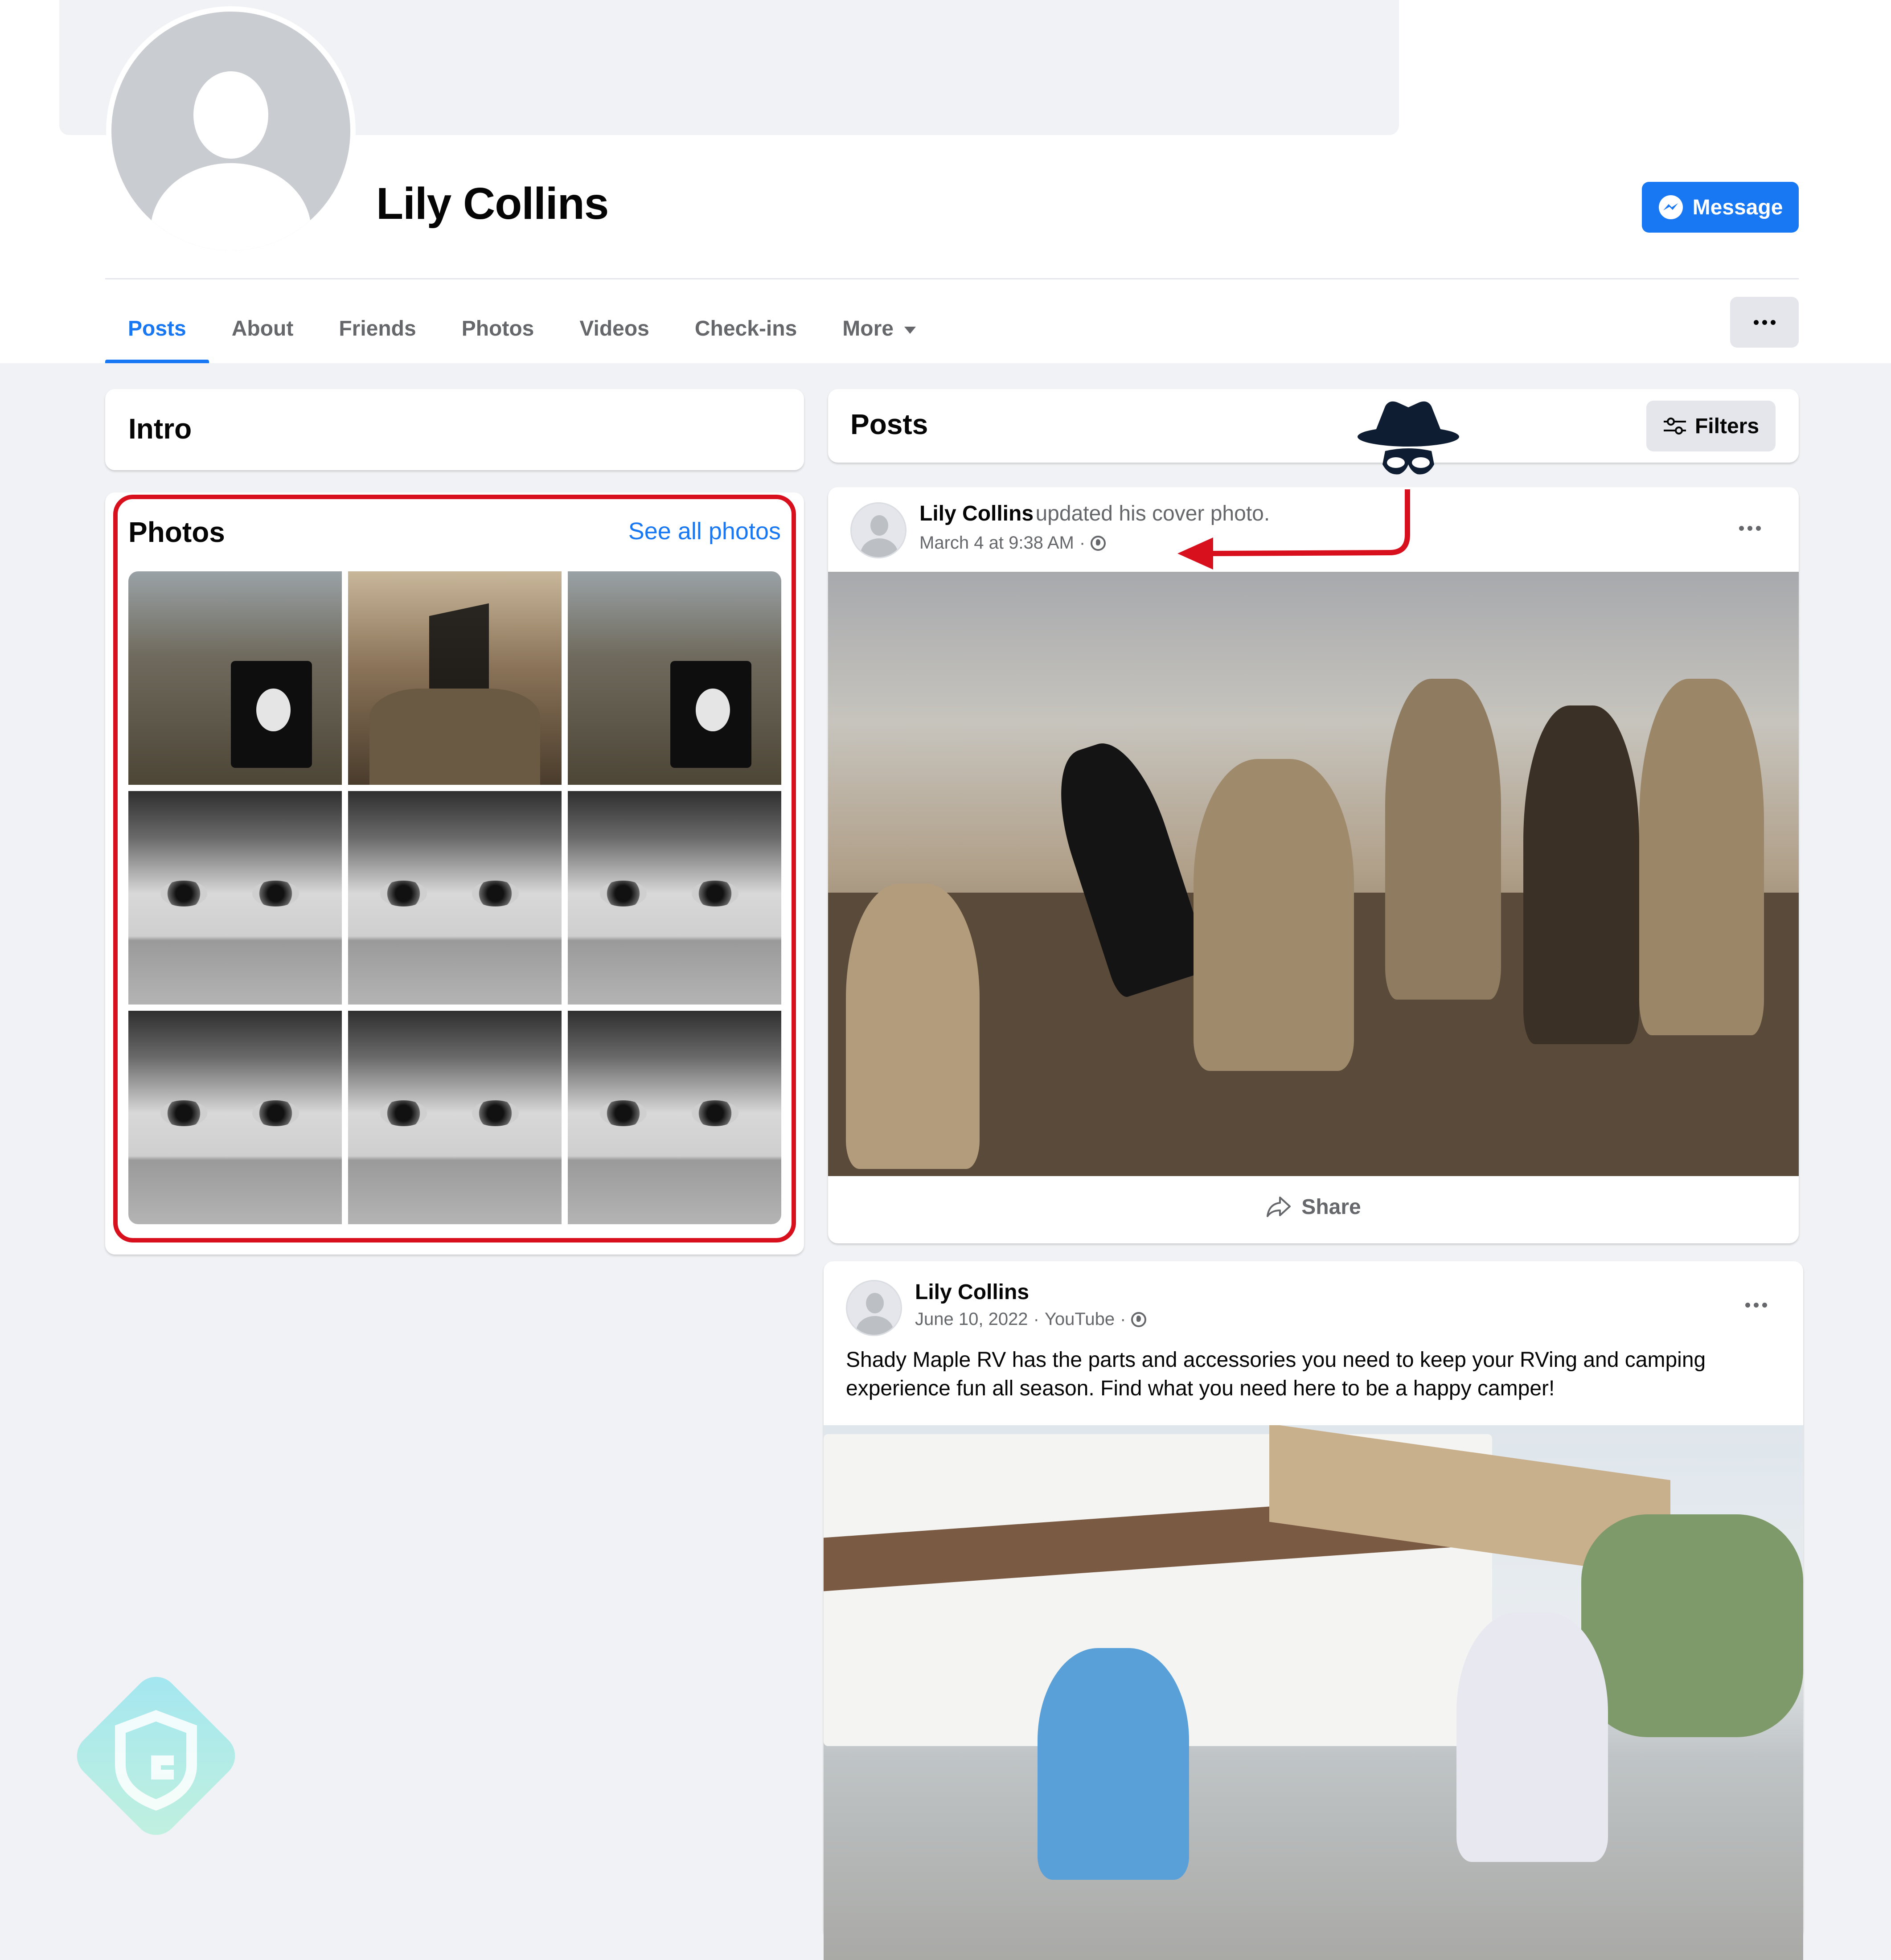  I want to click on annotation-arrow, so click(1293, 529).